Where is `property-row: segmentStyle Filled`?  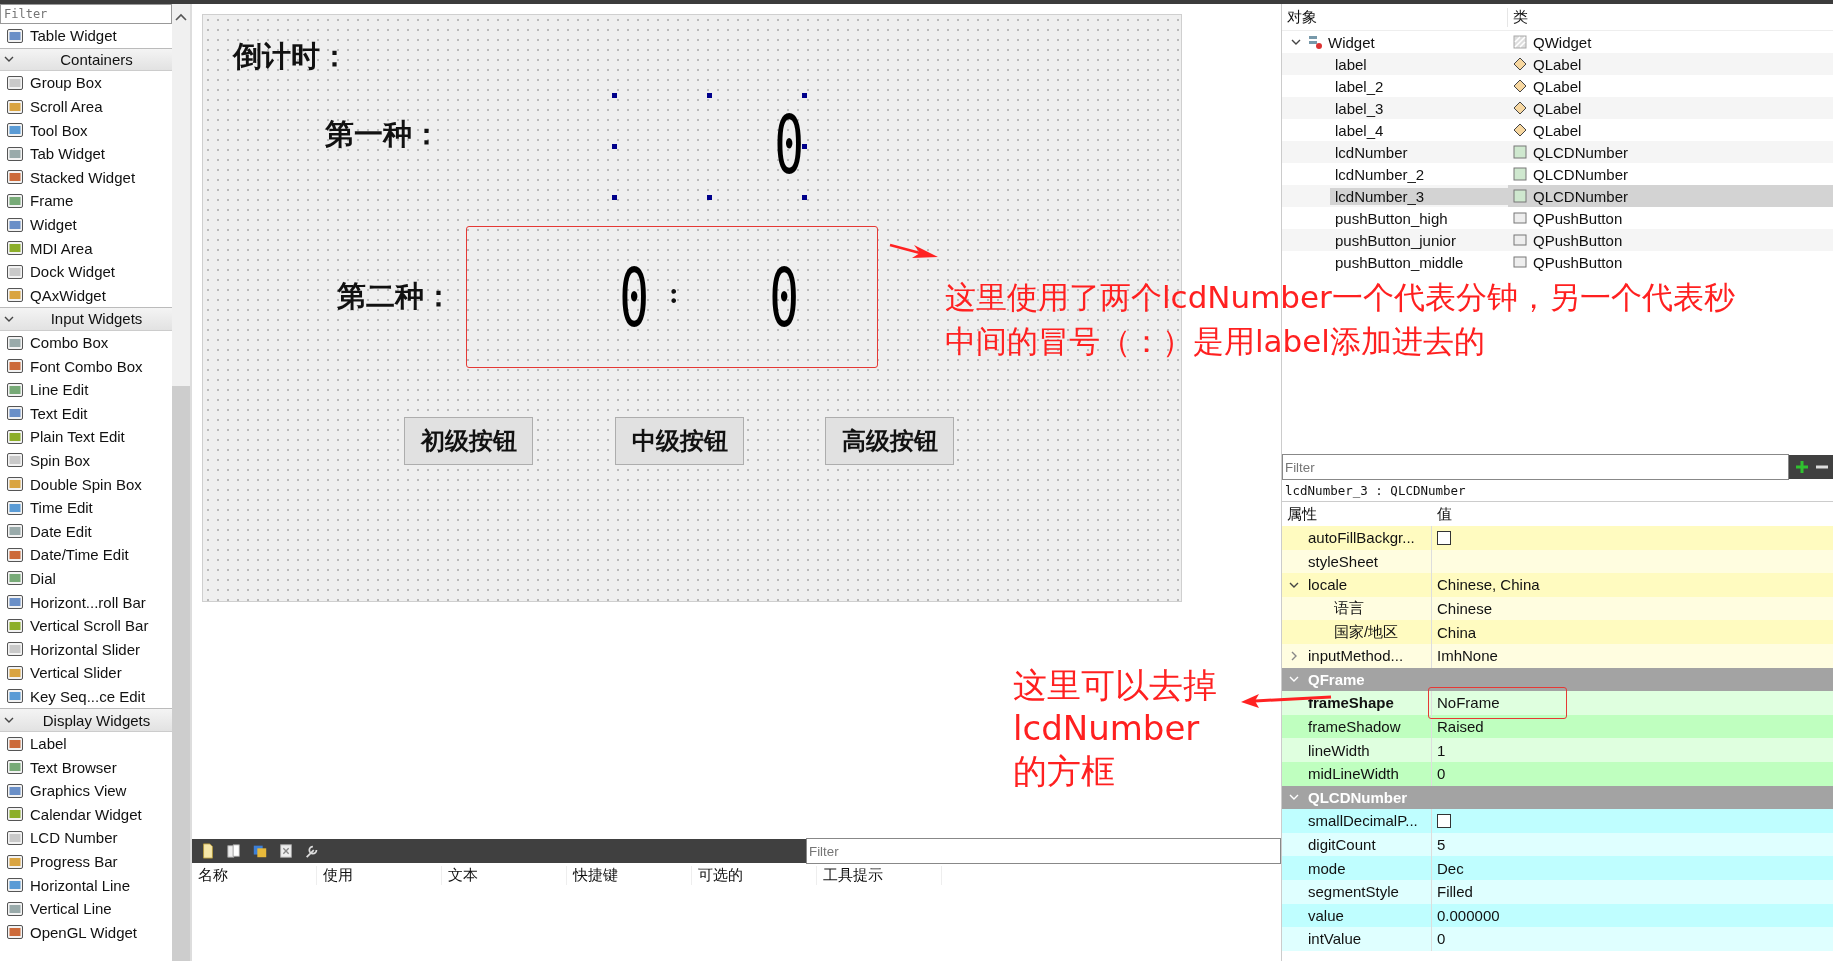
property-row: segmentStyle Filled is located at coordinates (1557, 891).